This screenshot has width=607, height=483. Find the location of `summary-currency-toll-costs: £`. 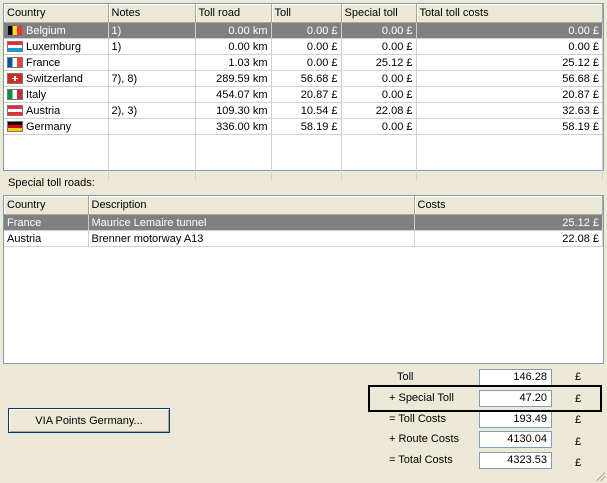

summary-currency-toll-costs: £ is located at coordinates (578, 420).